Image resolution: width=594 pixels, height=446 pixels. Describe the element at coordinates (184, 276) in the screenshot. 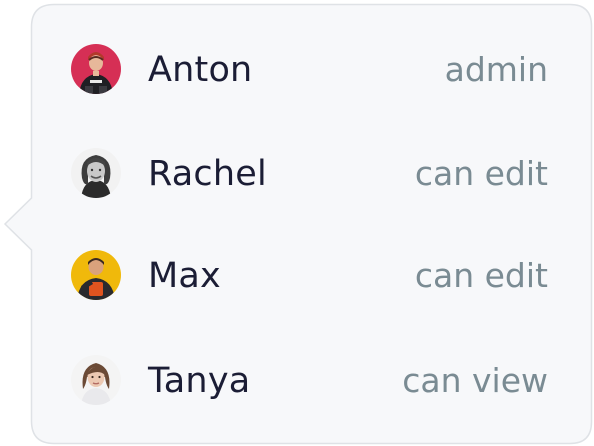

I see `member-name: Max` at that location.